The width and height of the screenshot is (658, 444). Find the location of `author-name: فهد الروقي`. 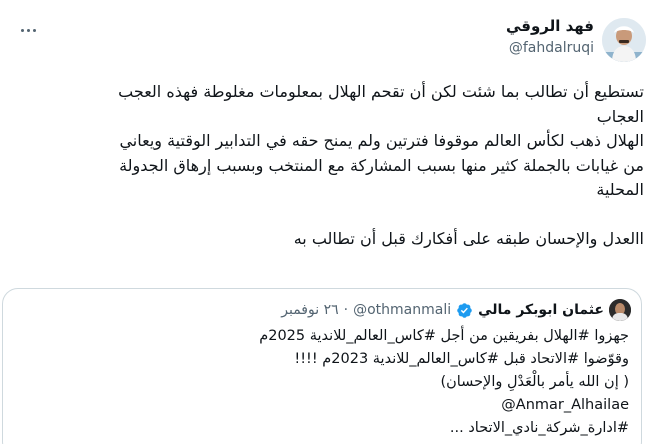

author-name: فهد الروقي is located at coordinates (550, 26).